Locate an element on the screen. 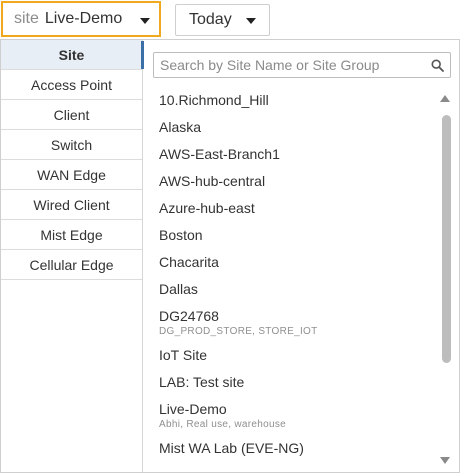  site-list-item: Mist WA Lab (EVE-NG) is located at coordinates (294, 448).